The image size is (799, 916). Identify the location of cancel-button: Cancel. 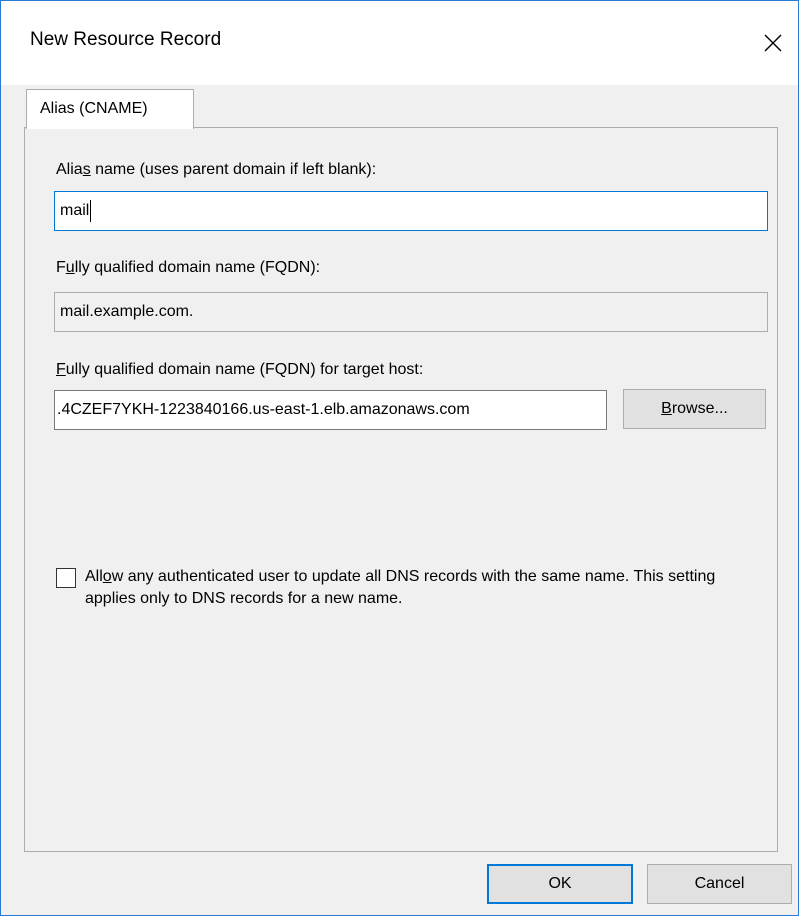
(719, 884).